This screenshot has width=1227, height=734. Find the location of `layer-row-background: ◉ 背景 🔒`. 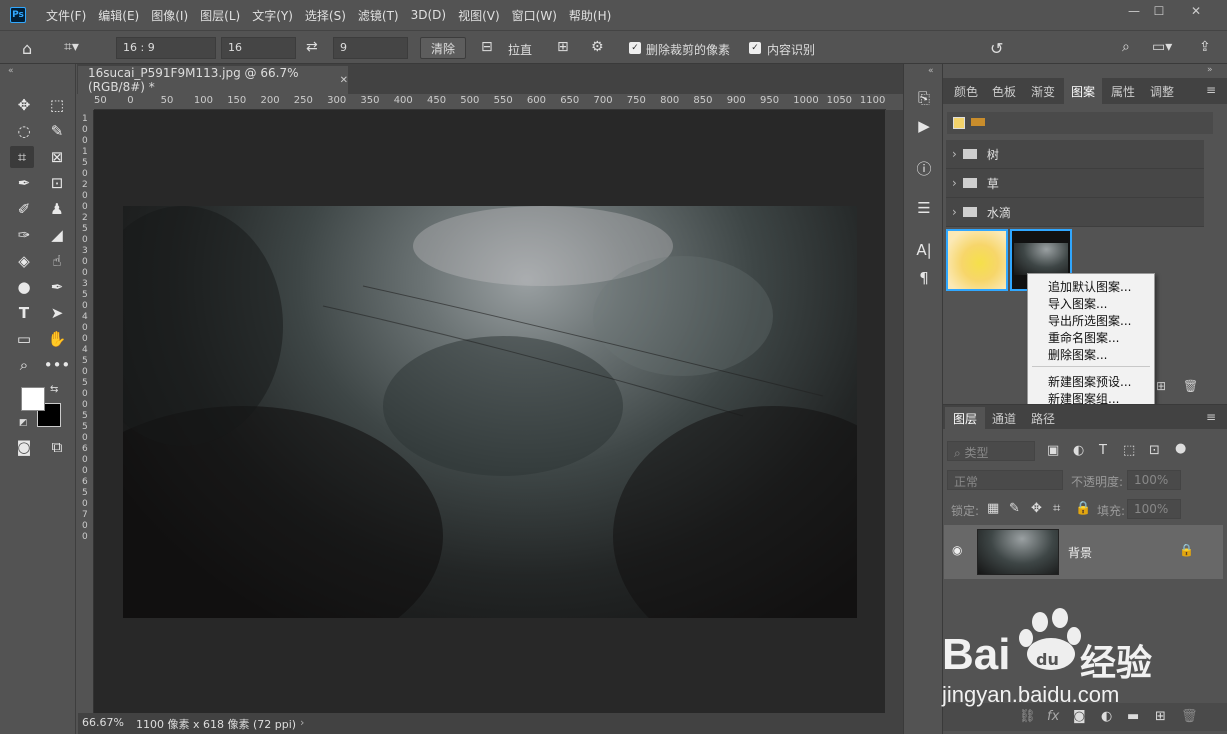

layer-row-background: ◉ 背景 🔒 is located at coordinates (1083, 552).